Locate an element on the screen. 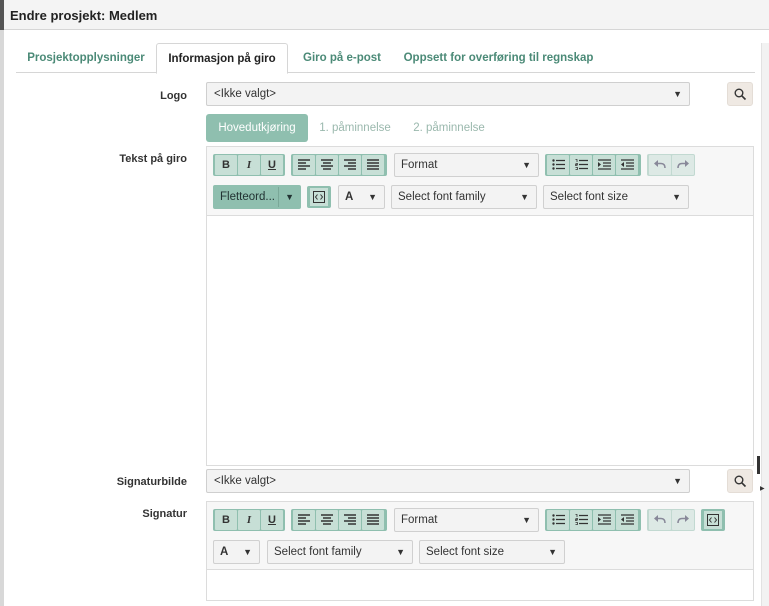 The image size is (769, 606). signatur-font-size-value: Select font size is located at coordinates (465, 552).